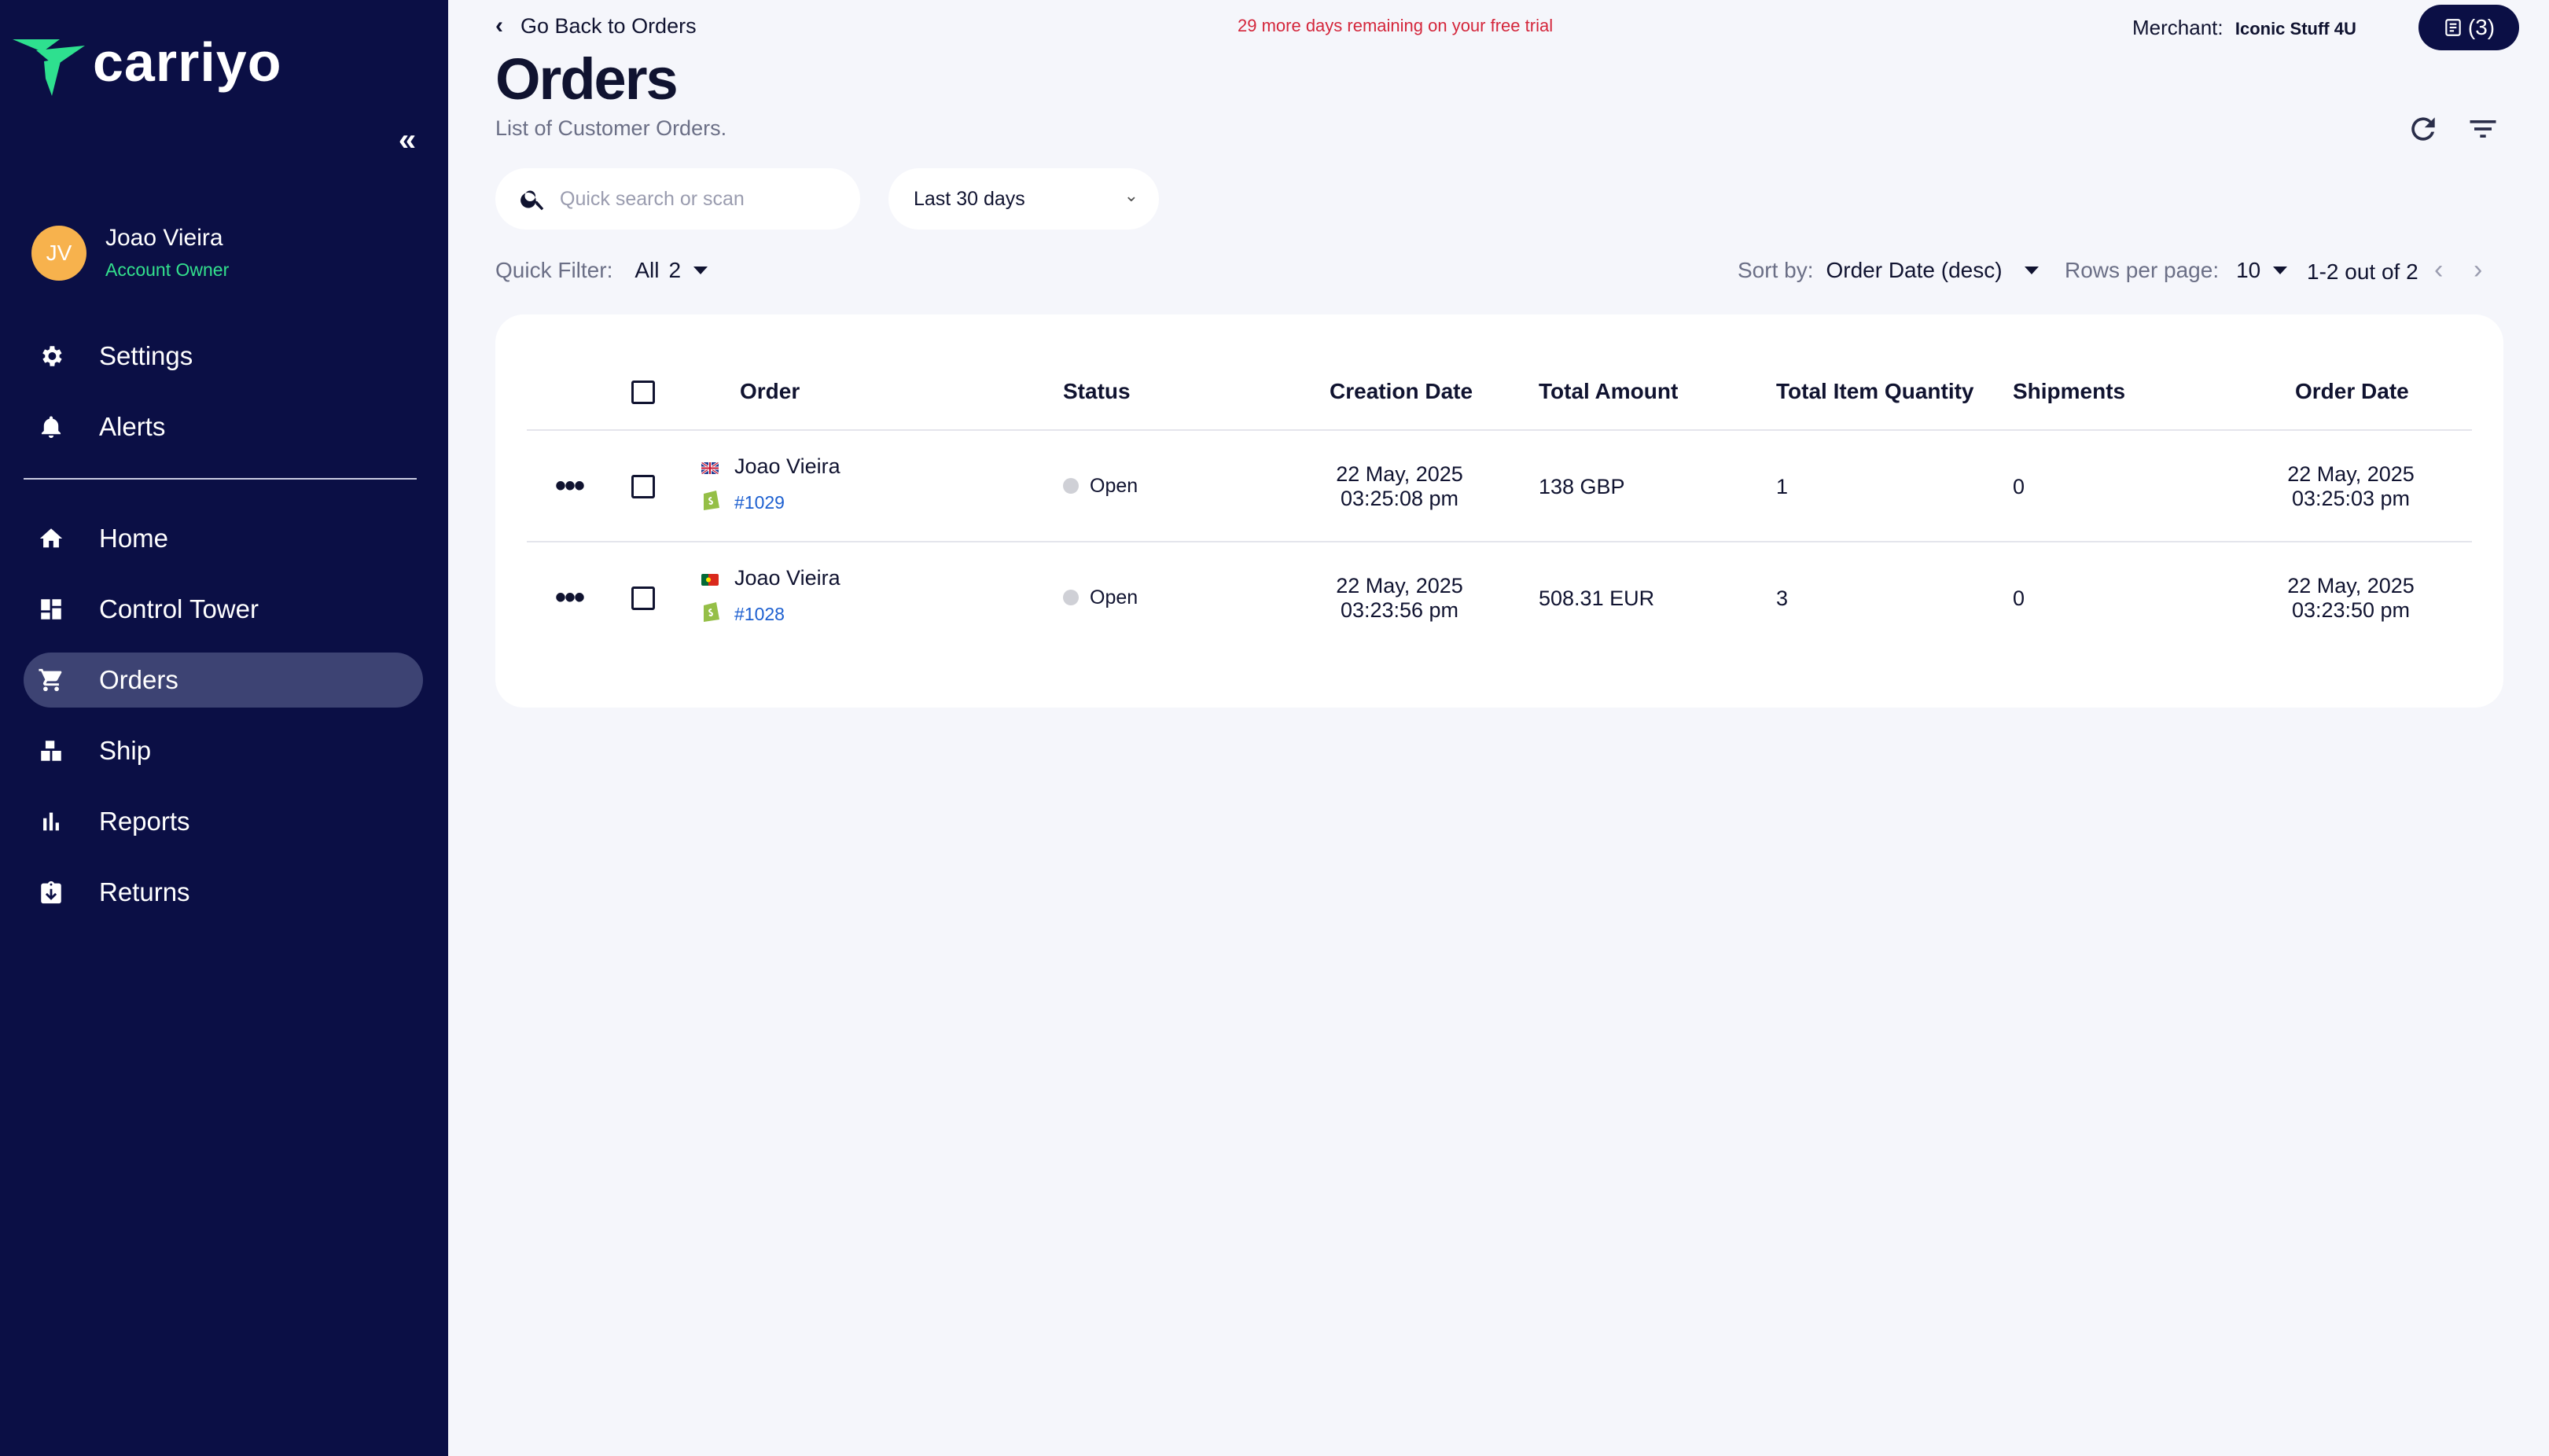 Image resolution: width=2549 pixels, height=1456 pixels. I want to click on status-dot, so click(1071, 597).